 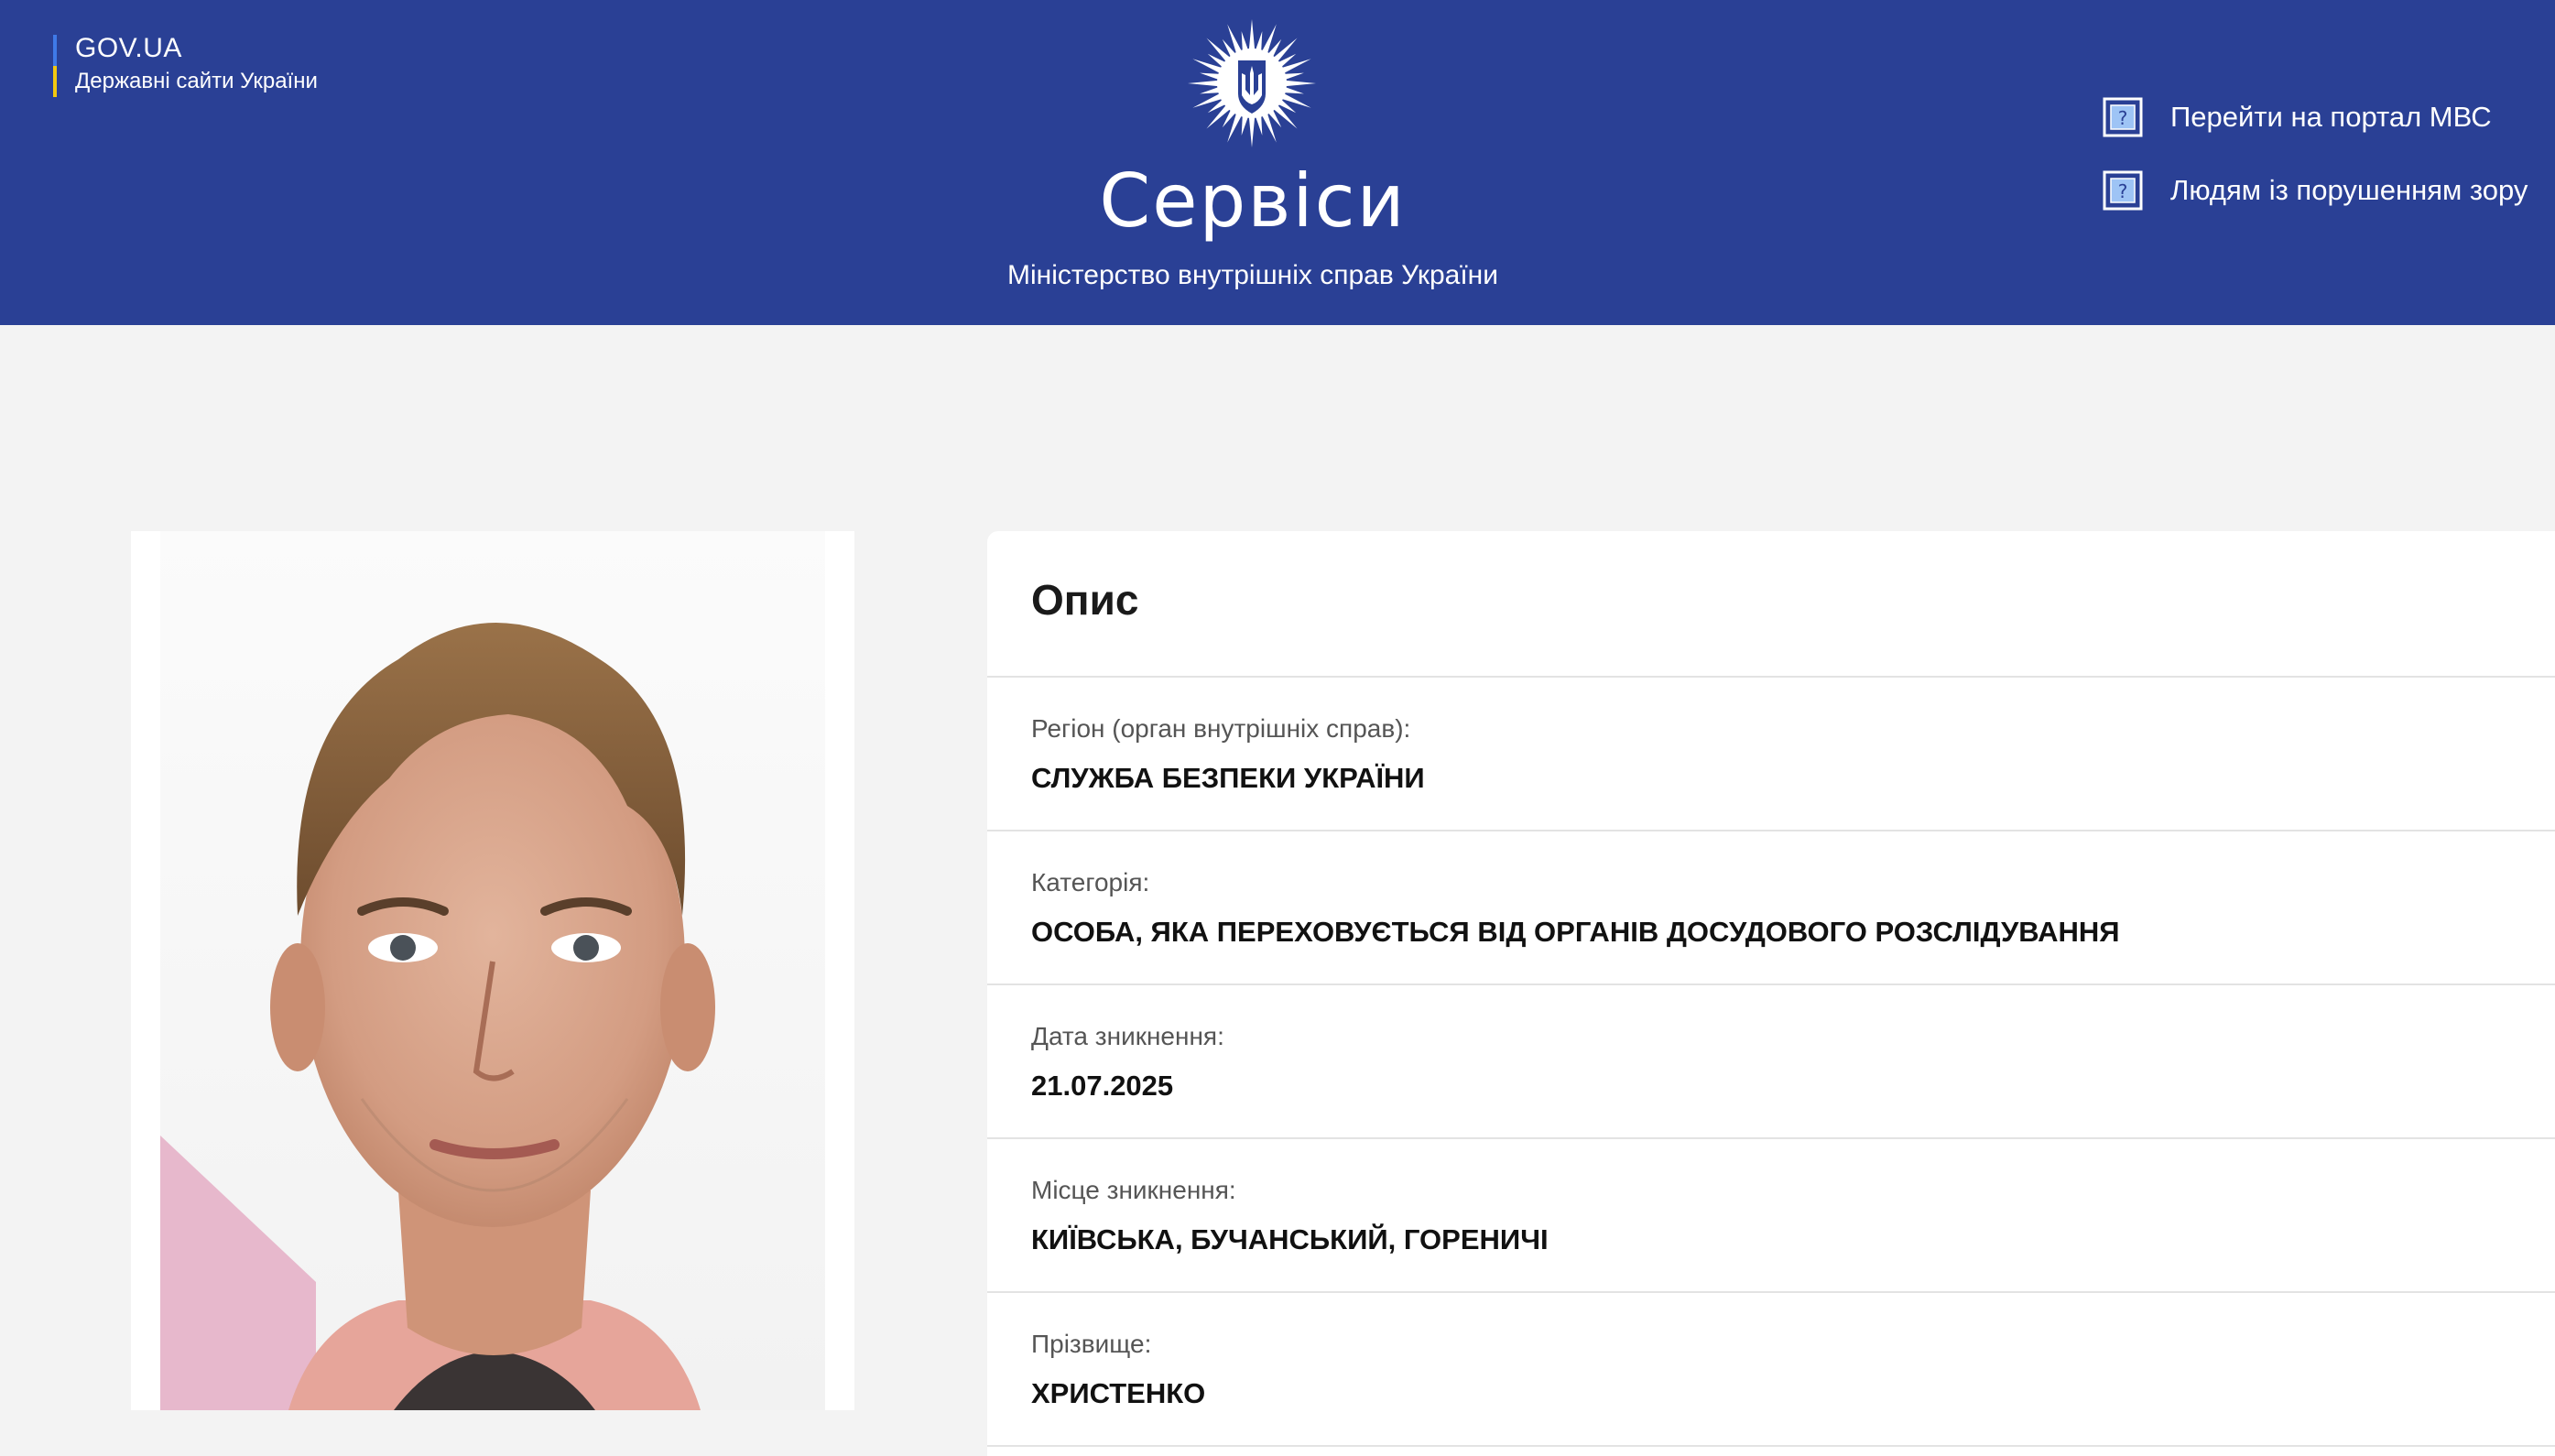 What do you see at coordinates (1091, 1344) in the screenshot?
I see `field-label: Прізвище:` at bounding box center [1091, 1344].